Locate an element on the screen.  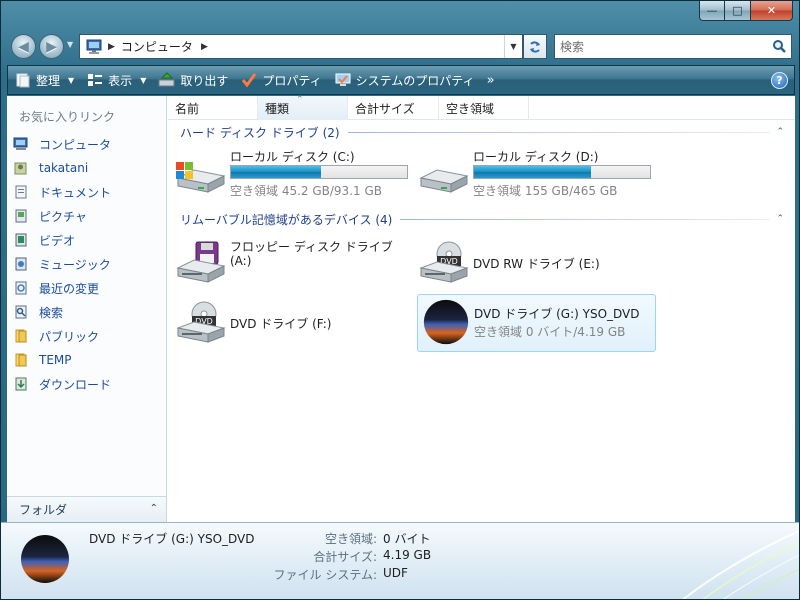
nav-item-temp: TEMP is located at coordinates (88, 360).